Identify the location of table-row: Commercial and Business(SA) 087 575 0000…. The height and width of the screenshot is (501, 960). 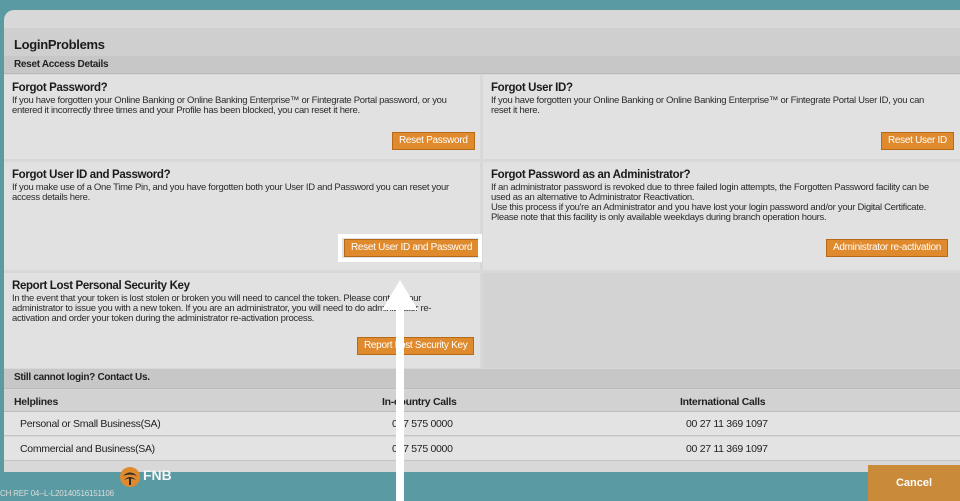
(482, 449).